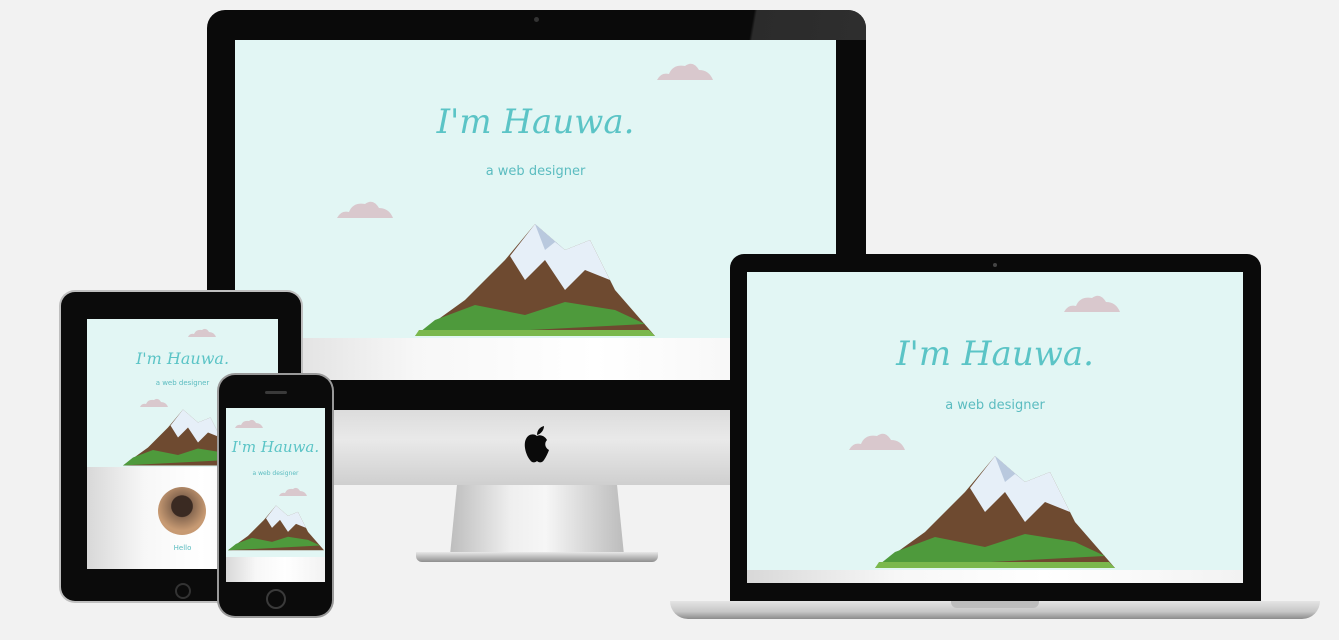 This screenshot has height=640, width=1339. Describe the element at coordinates (537, 520) in the screenshot. I see `imac-stand` at that location.